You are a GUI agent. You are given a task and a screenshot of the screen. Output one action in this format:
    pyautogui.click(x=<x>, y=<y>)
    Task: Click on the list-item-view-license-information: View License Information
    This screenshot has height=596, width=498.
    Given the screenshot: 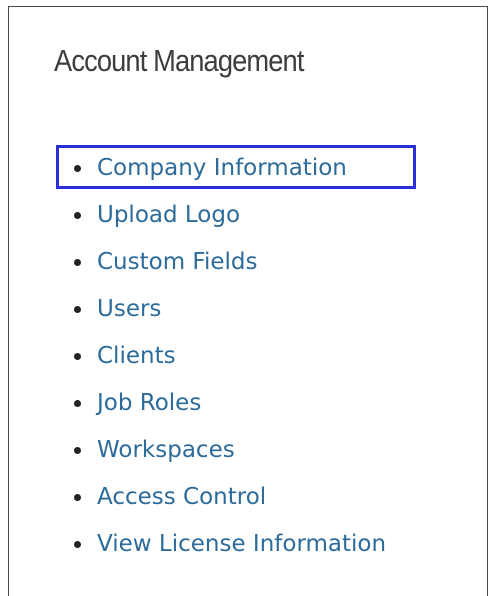 What is the action you would take?
    pyautogui.click(x=220, y=544)
    